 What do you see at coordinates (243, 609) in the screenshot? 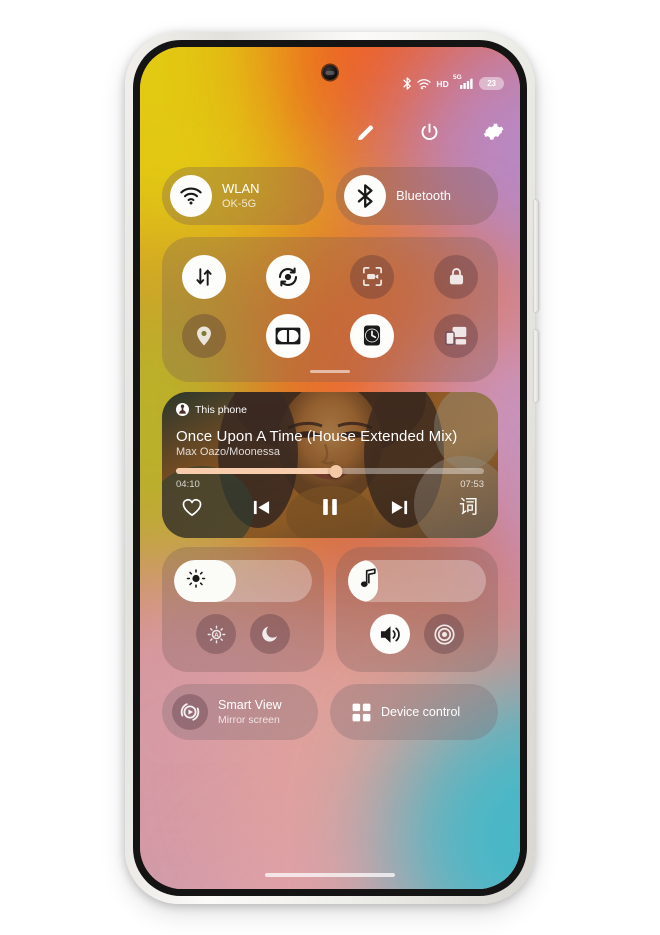
I see `brightness-card: A` at bounding box center [243, 609].